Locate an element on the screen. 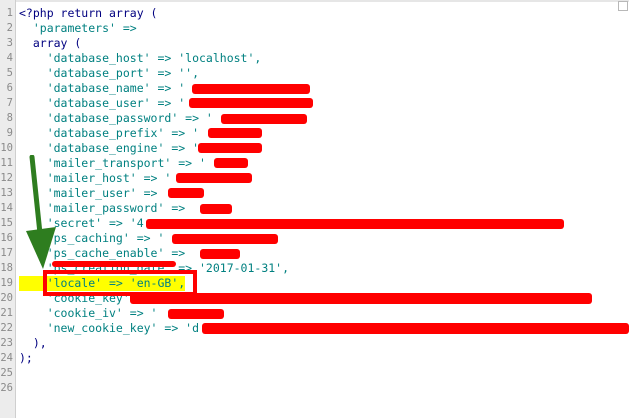 The height and width of the screenshot is (418, 629). line-number: 9 is located at coordinates (9, 133).